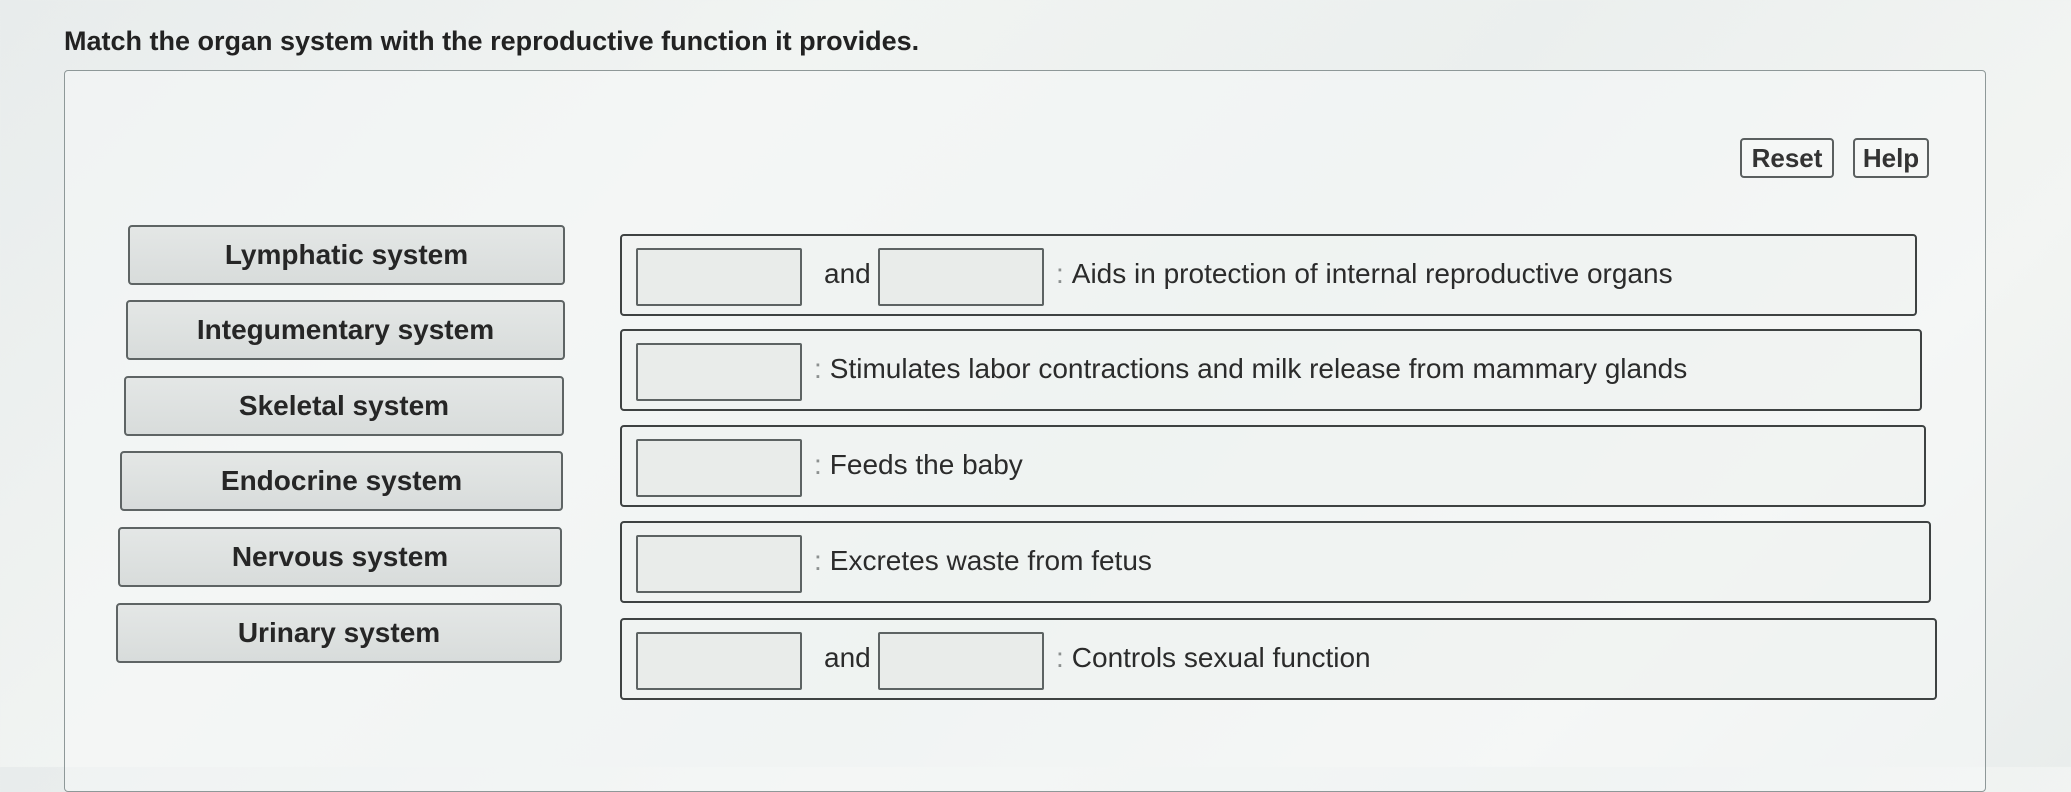  I want to click on connector-and-5: and, so click(847, 657).